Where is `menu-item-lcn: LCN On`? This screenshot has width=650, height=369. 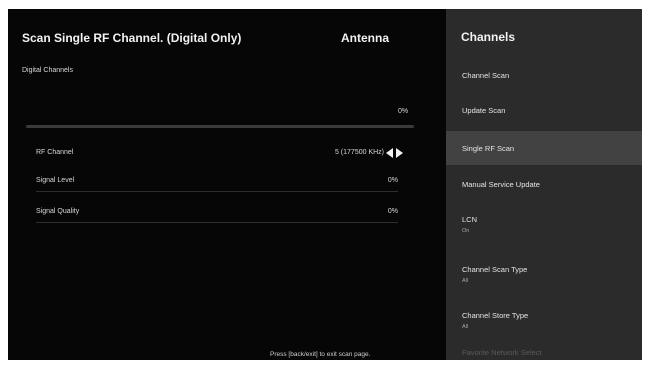 menu-item-lcn: LCN On is located at coordinates (544, 224).